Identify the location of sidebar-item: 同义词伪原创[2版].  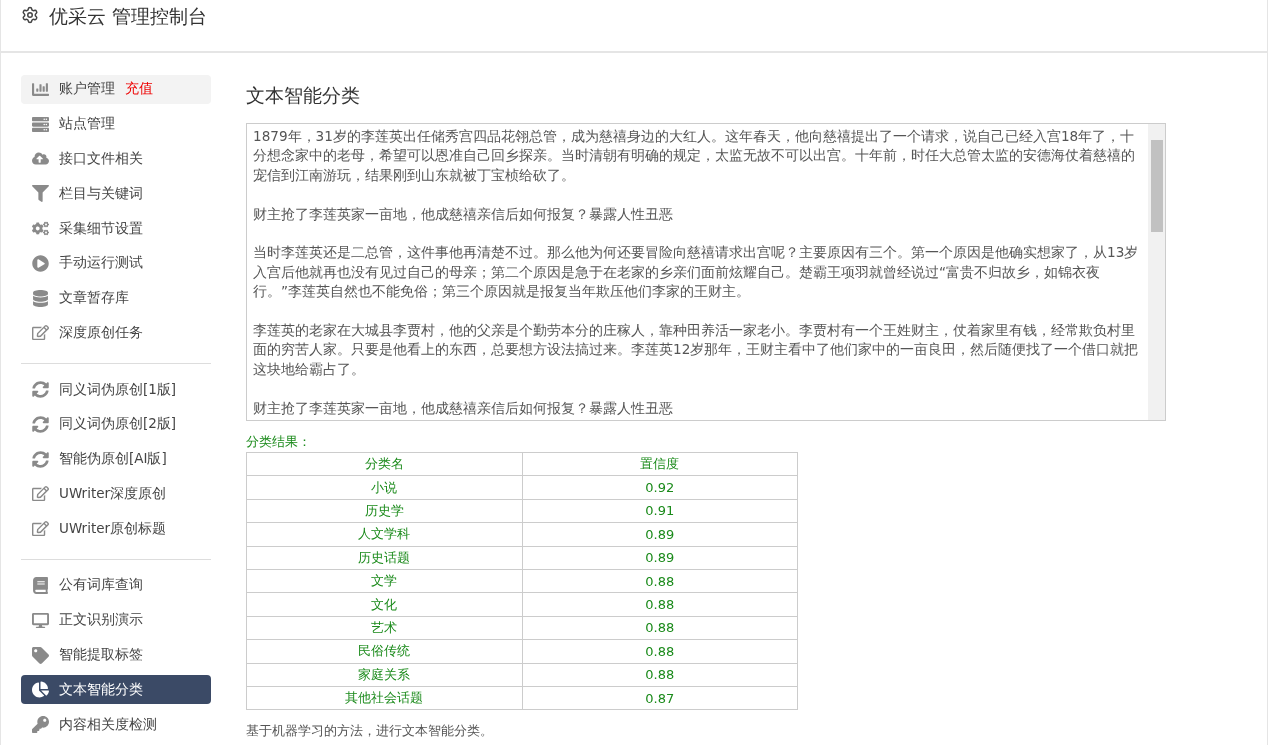
(116, 424).